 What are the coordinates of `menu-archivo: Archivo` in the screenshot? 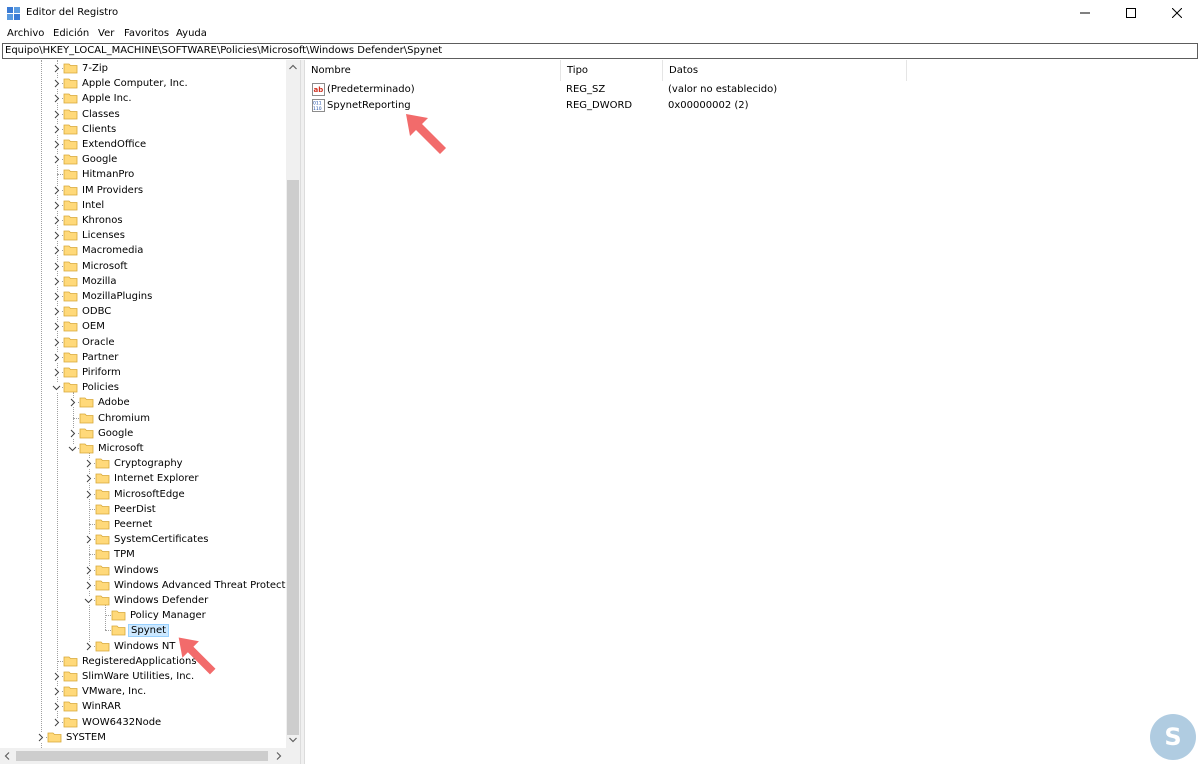 It's located at (25, 33).